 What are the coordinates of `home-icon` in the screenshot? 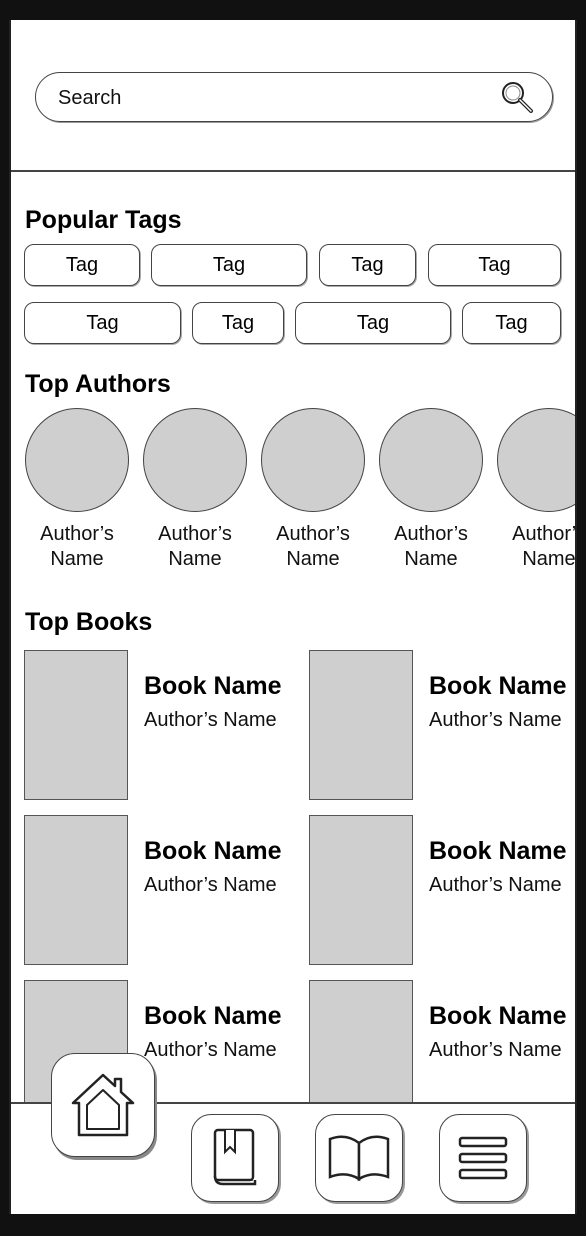 It's located at (103, 1105).